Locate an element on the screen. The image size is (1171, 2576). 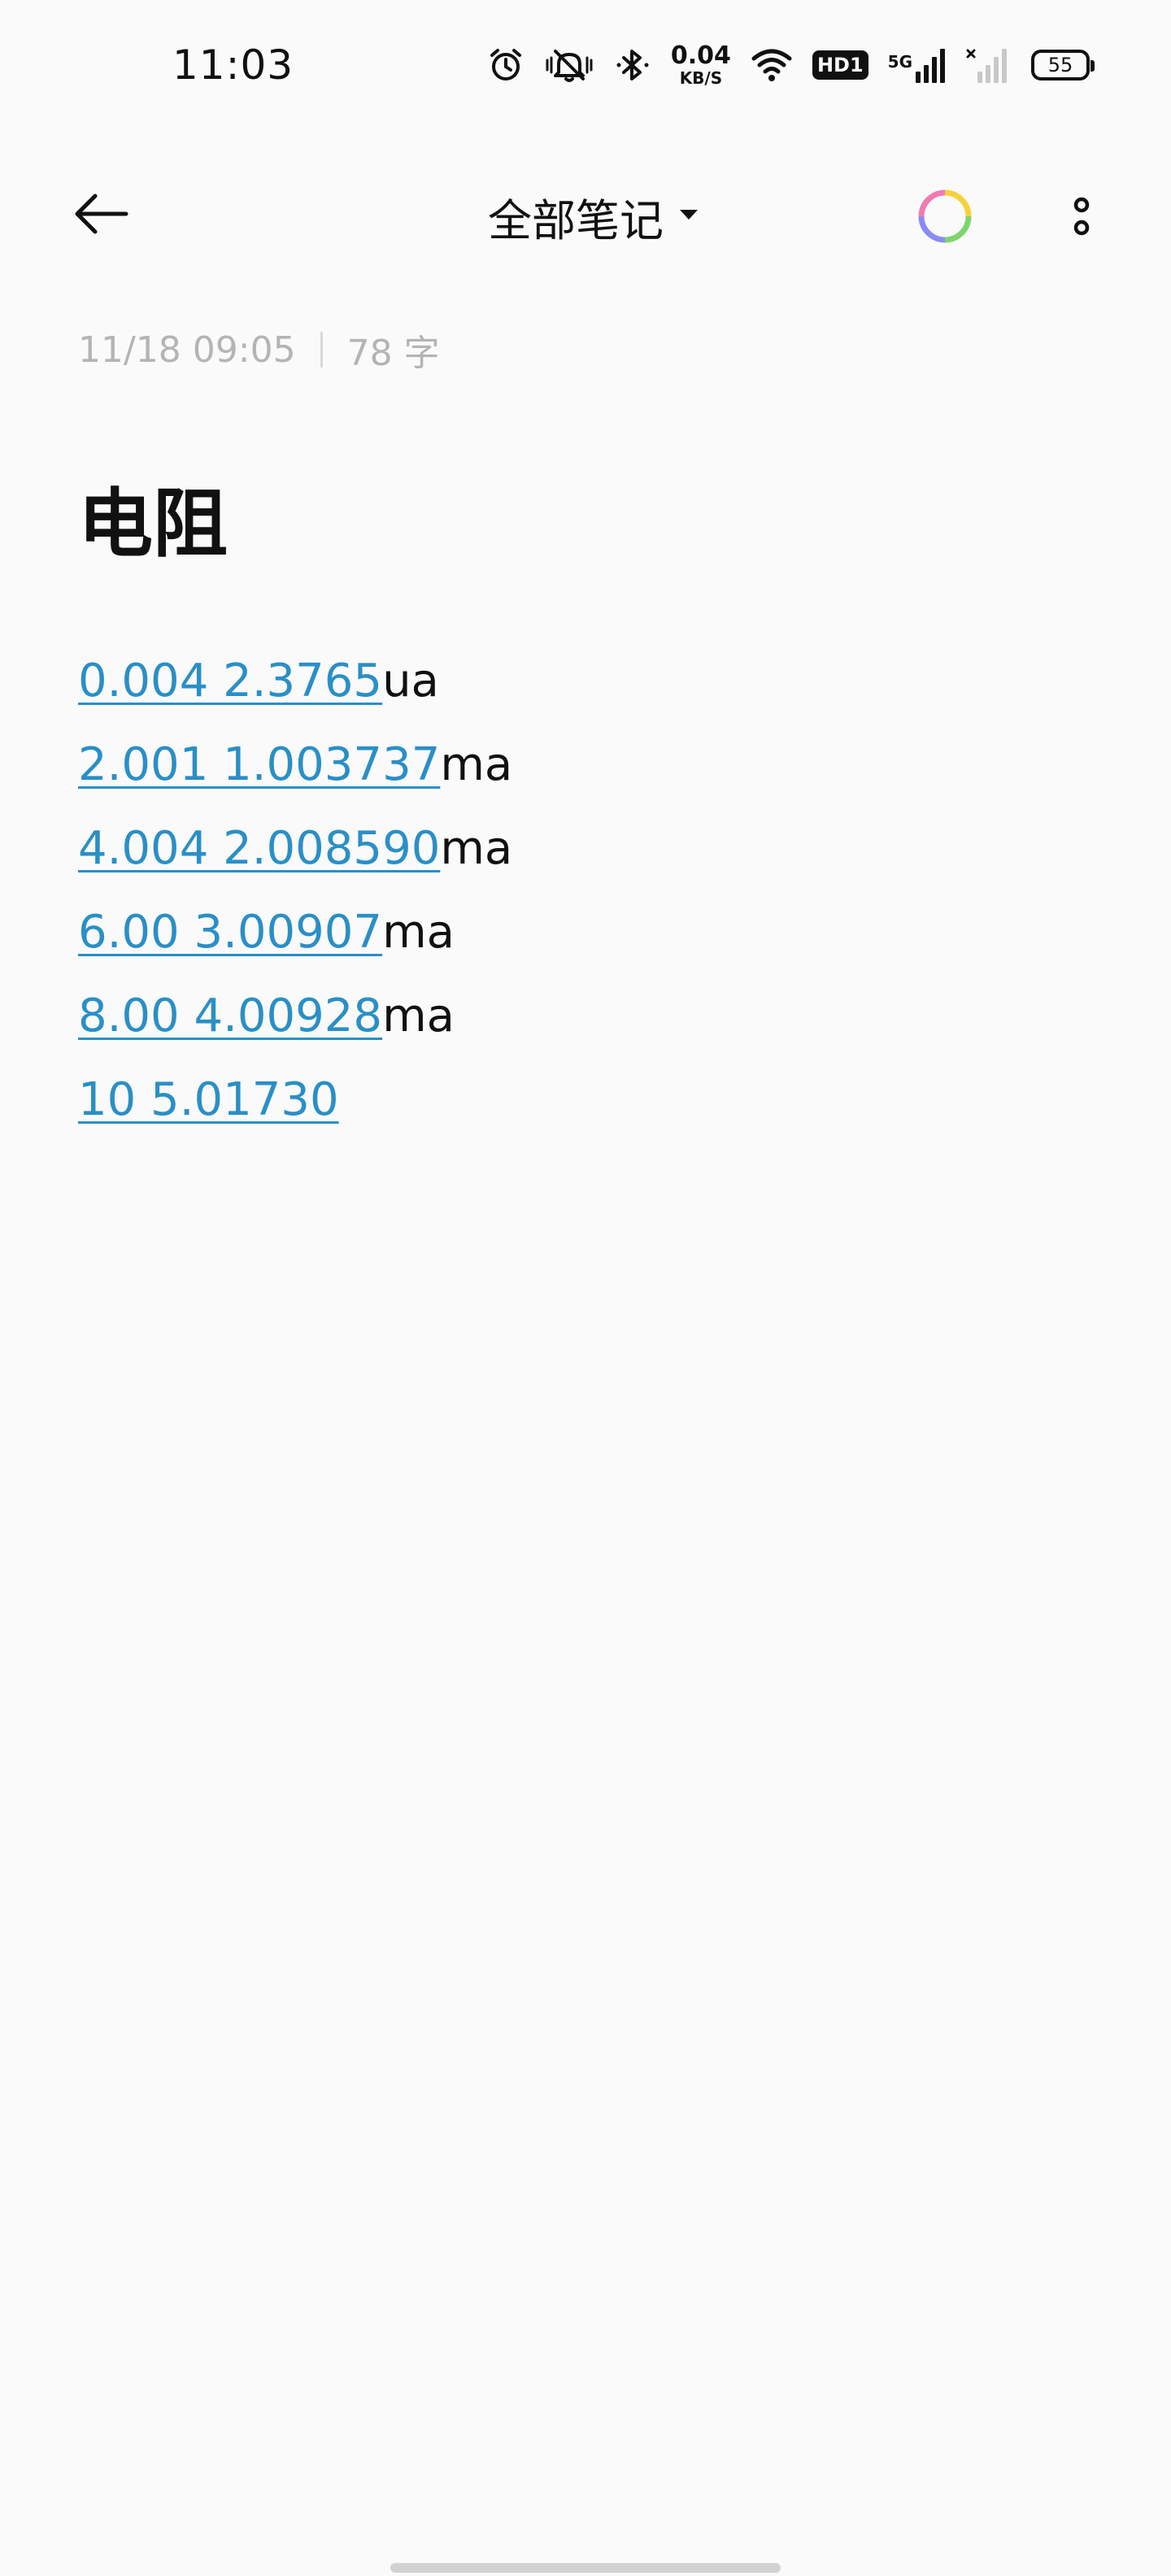
folder-title: 全部笔记 is located at coordinates (576, 220).